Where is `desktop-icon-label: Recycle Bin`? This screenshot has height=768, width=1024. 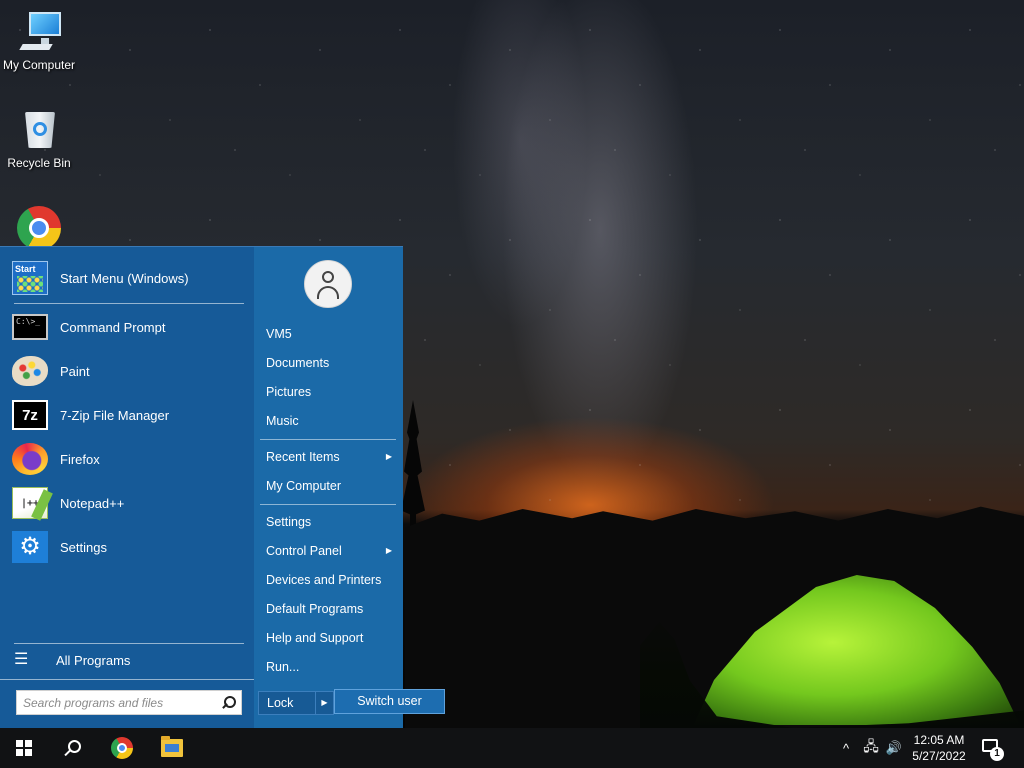 desktop-icon-label: Recycle Bin is located at coordinates (39, 163).